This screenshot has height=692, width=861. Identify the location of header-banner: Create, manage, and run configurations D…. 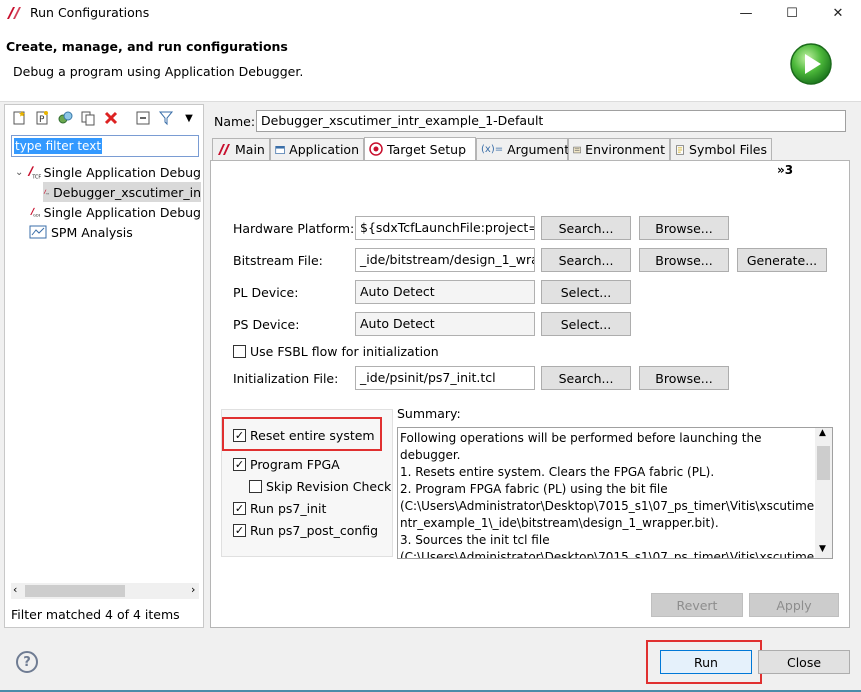
(430, 64).